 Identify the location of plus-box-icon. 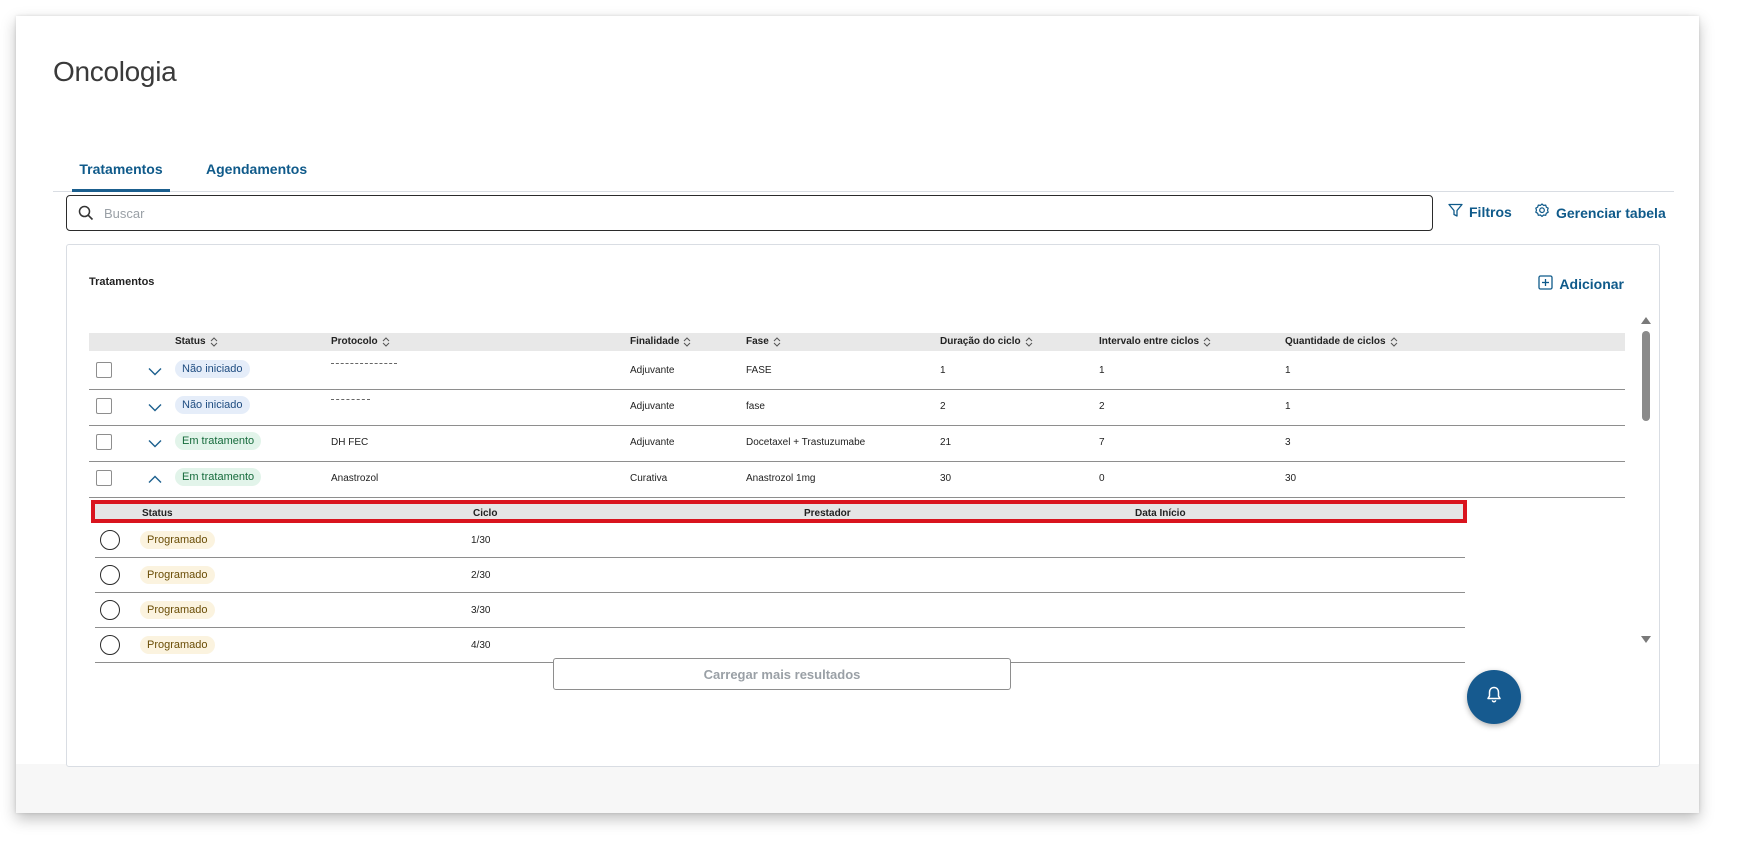
(1546, 284).